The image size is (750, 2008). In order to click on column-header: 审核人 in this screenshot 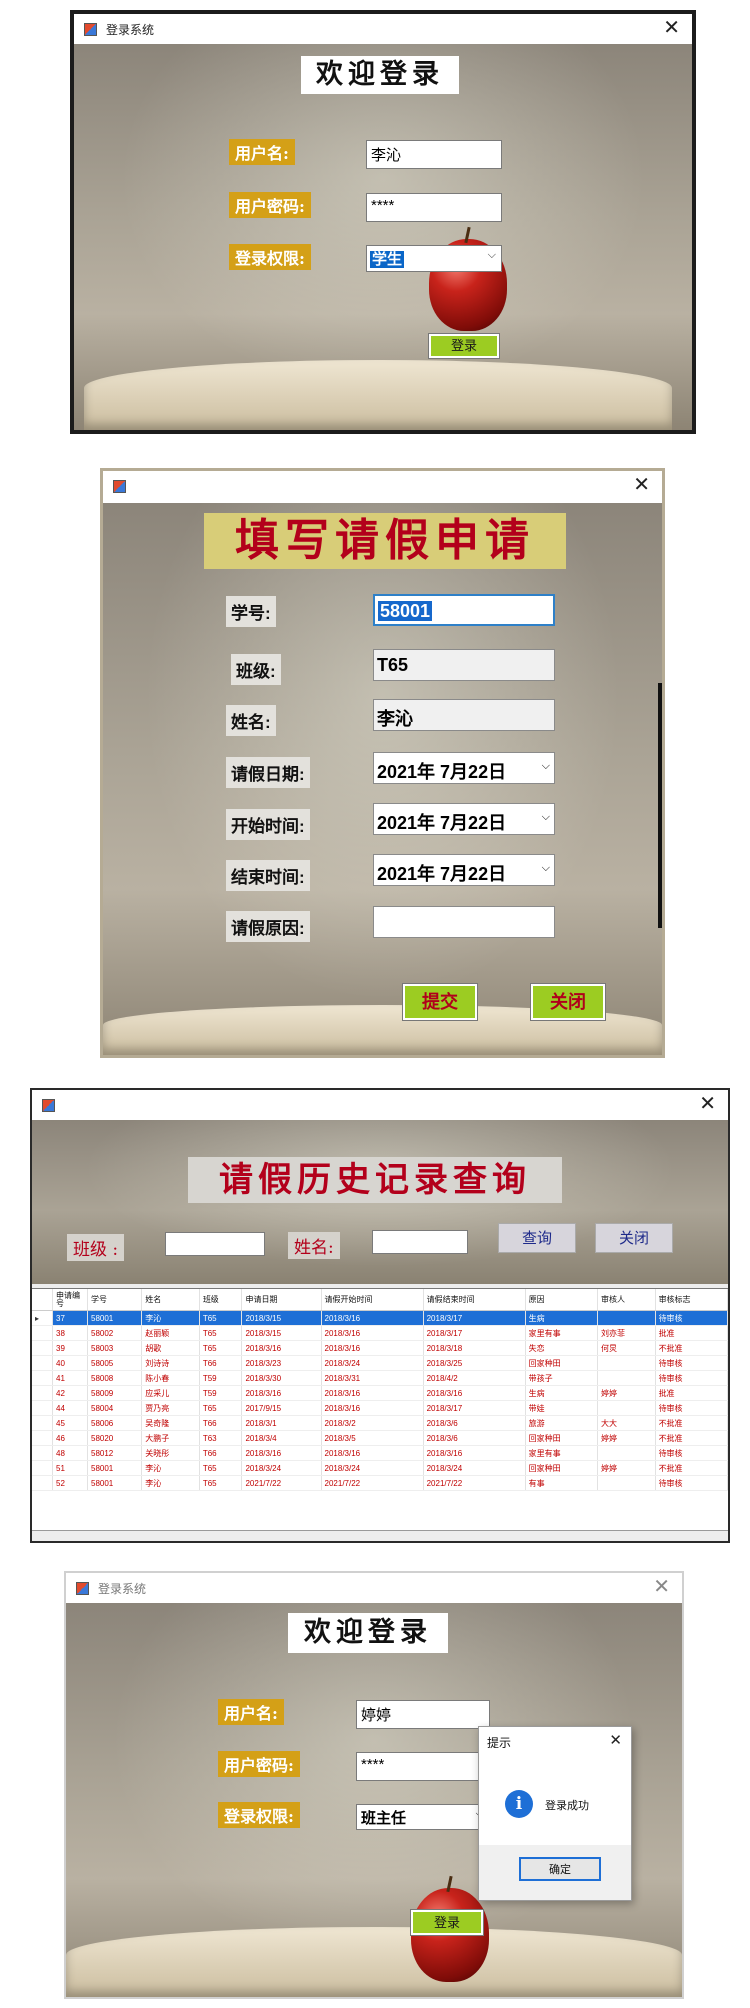, I will do `click(626, 1300)`.